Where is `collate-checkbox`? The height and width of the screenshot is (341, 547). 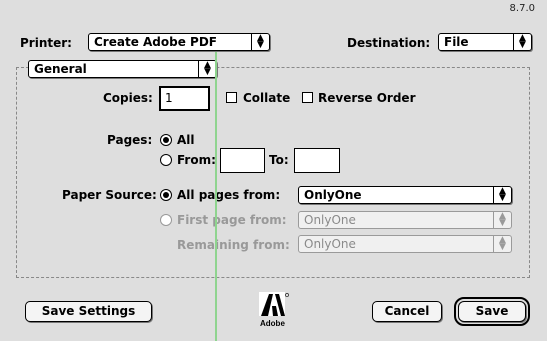 collate-checkbox is located at coordinates (231, 97).